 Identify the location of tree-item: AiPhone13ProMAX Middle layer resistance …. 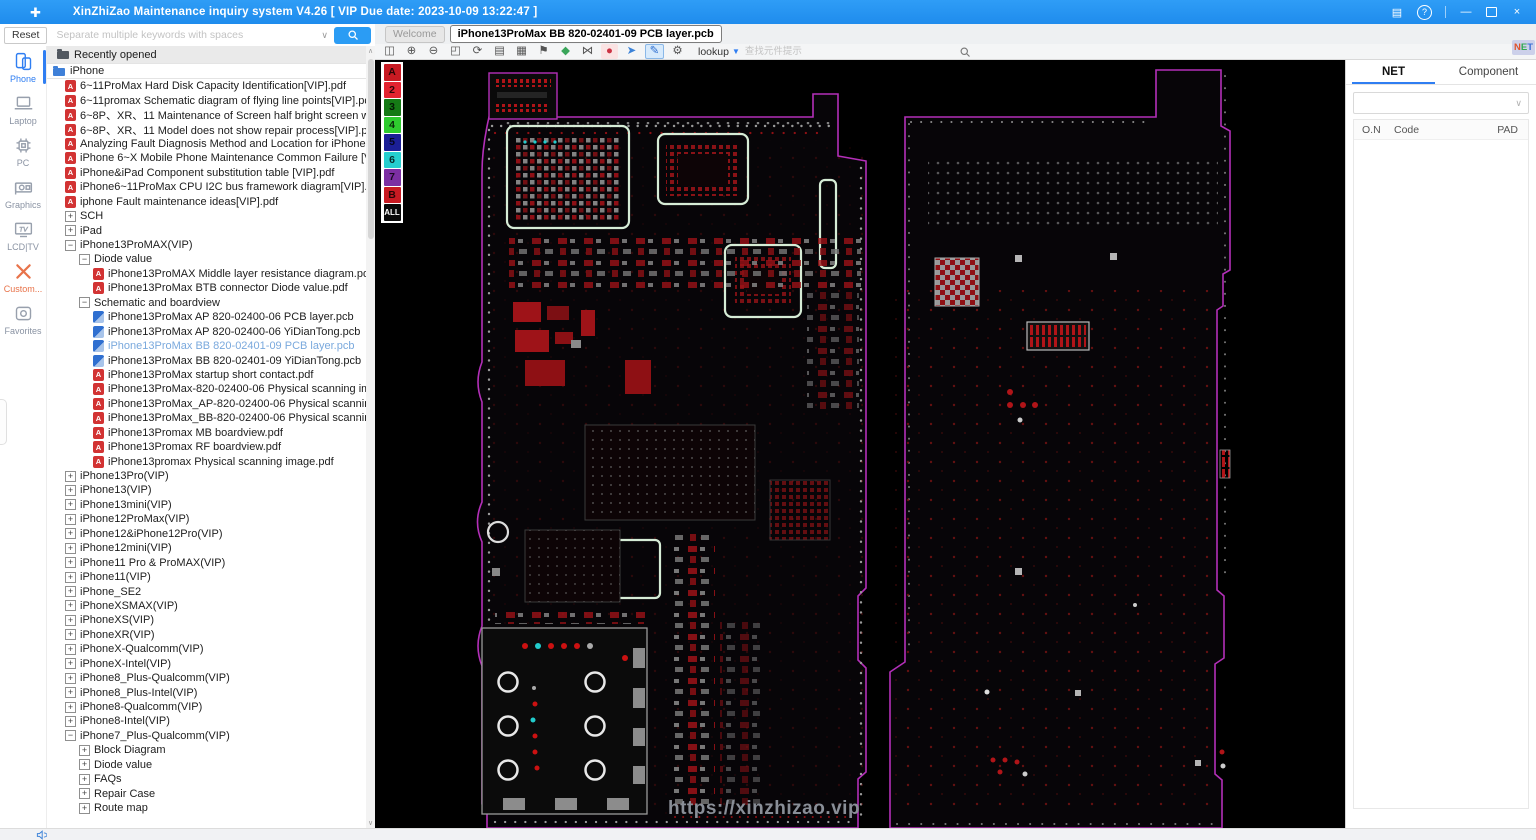
(211, 274).